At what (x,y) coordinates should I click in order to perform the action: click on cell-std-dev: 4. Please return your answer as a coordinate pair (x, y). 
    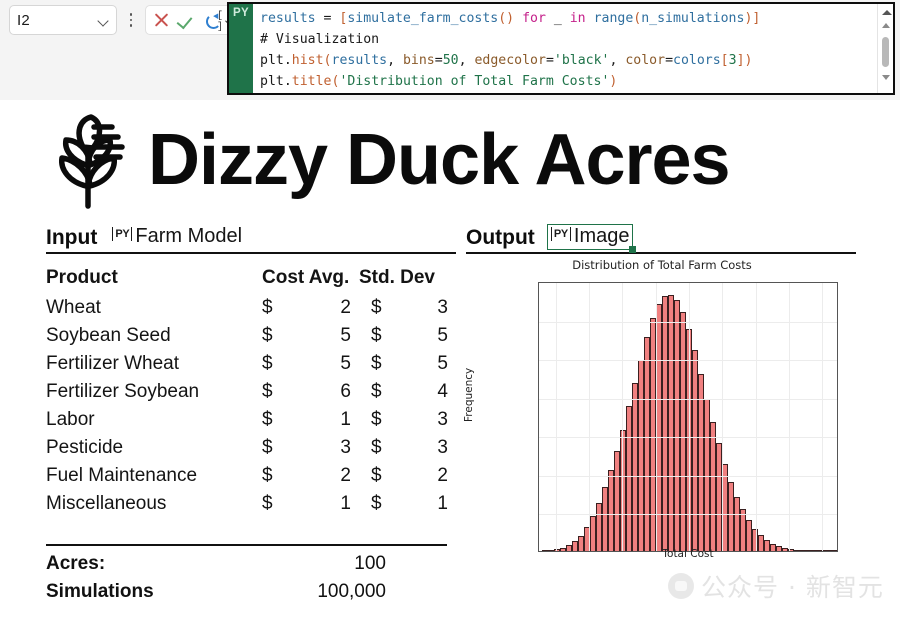
    Looking at the image, I should click on (442, 391).